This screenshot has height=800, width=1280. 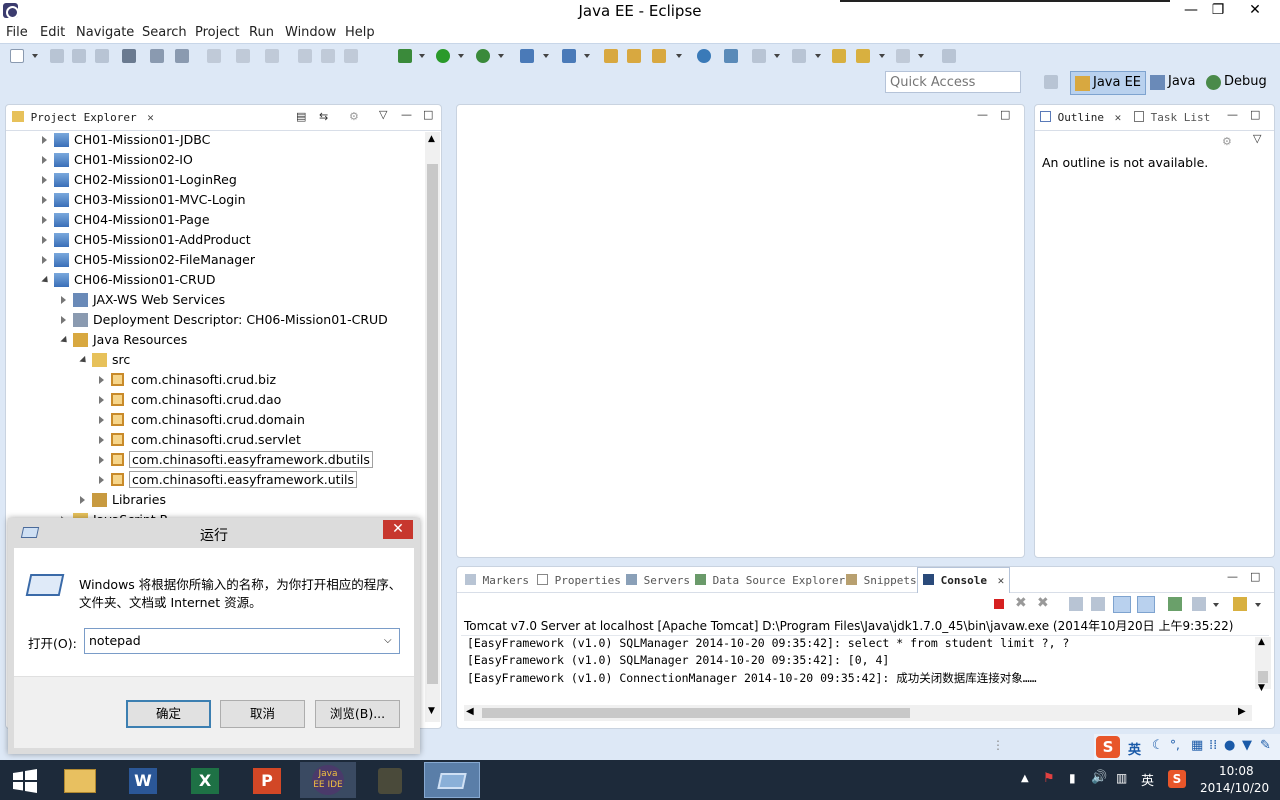 I want to click on undo-icon, so click(x=243, y=56).